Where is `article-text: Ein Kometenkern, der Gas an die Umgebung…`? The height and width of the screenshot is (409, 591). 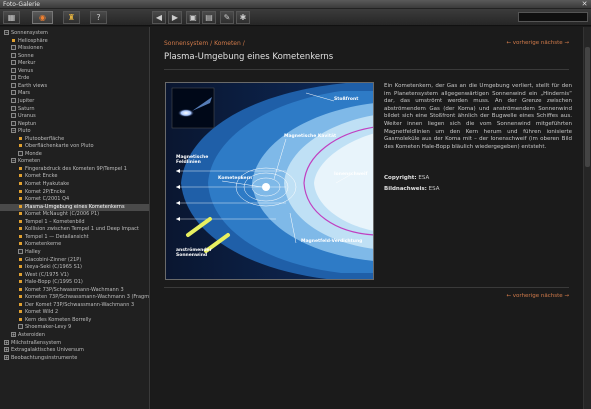 article-text: Ein Kometenkern, der Gas an die Umgebung… is located at coordinates (478, 116).